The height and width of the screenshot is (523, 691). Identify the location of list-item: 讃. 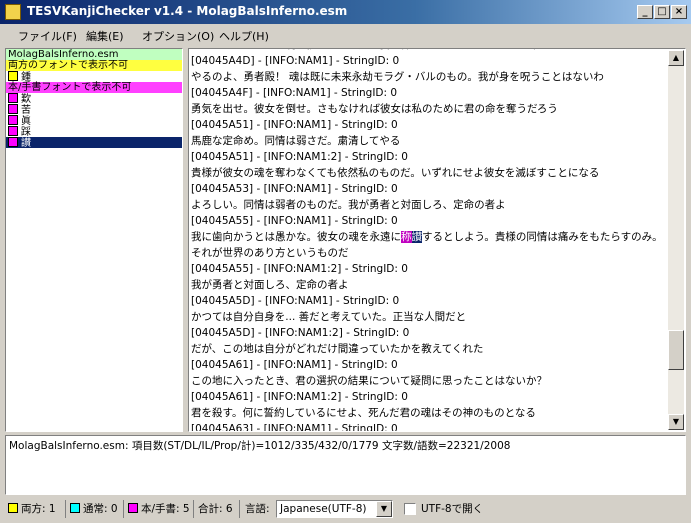
(94, 143).